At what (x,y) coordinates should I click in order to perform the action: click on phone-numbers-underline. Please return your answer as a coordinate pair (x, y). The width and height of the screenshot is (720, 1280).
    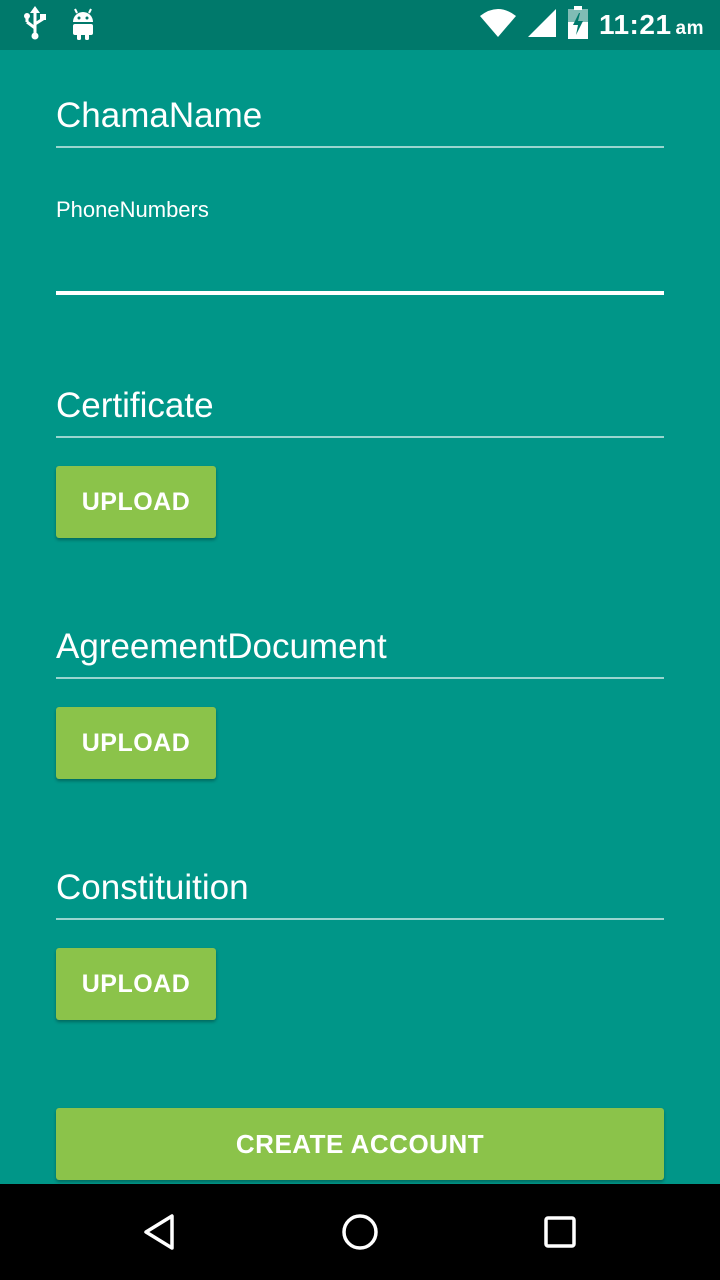
    Looking at the image, I should click on (360, 293).